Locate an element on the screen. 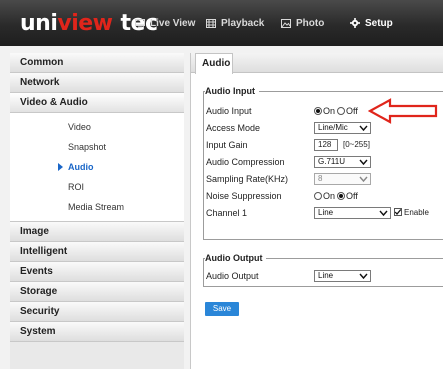 The height and width of the screenshot is (369, 443). film-icon is located at coordinates (211, 23).